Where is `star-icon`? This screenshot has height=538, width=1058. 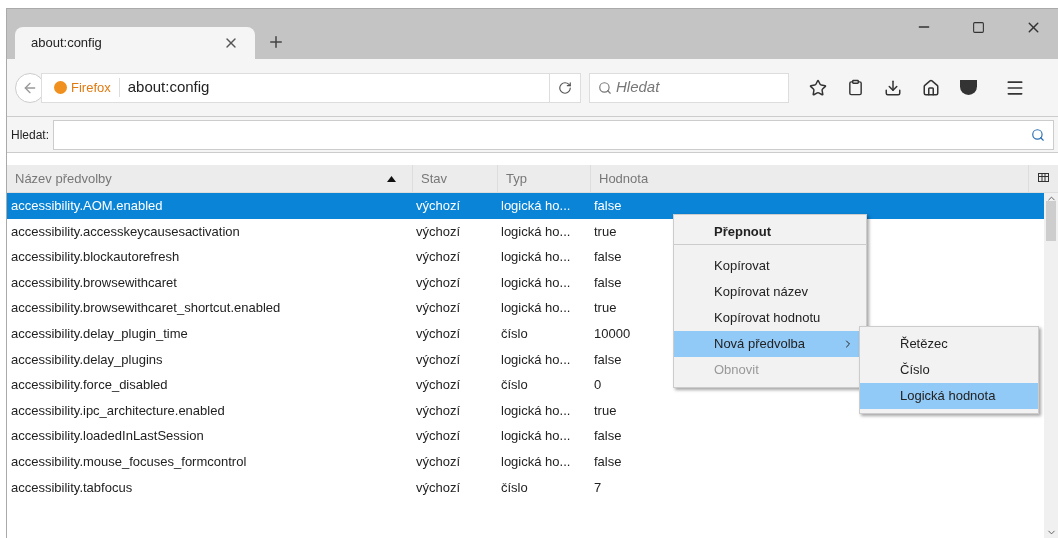
star-icon is located at coordinates (818, 87).